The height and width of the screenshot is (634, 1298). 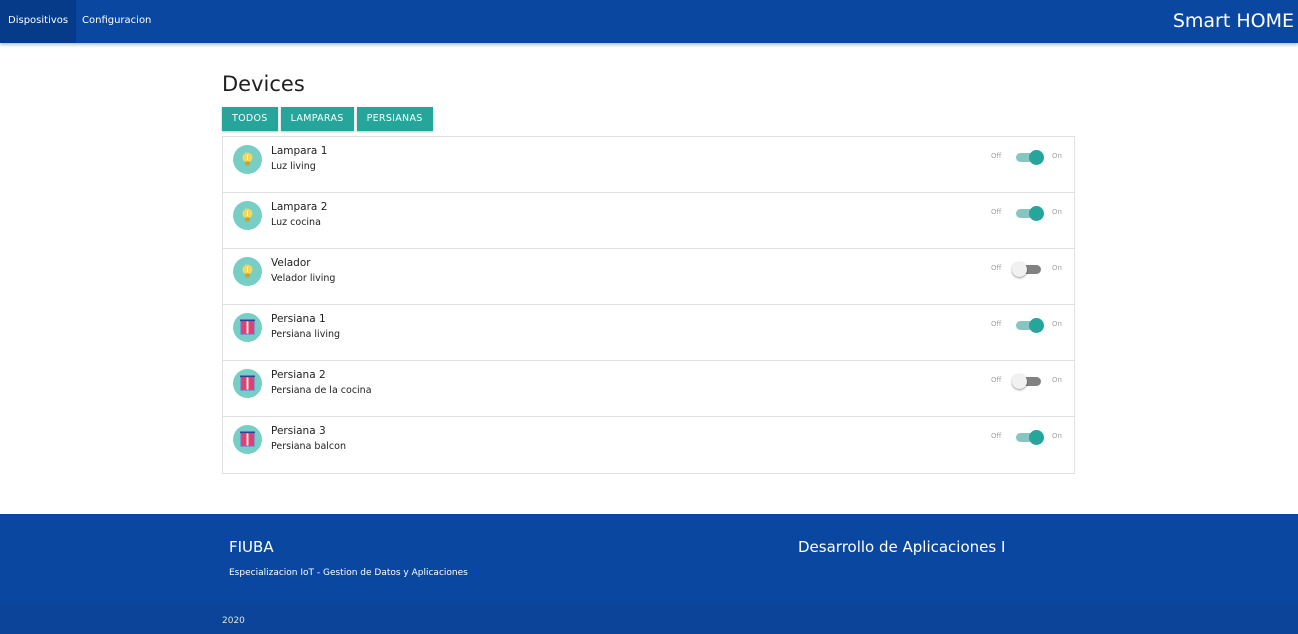 What do you see at coordinates (298, 431) in the screenshot?
I see `device-name: Persiana 3` at bounding box center [298, 431].